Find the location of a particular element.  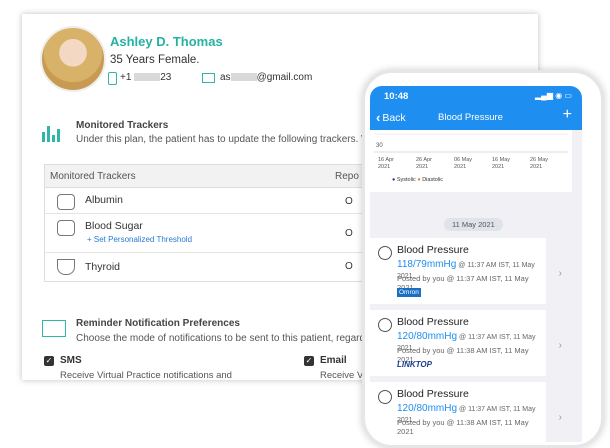

patient-email: as @gmail.com is located at coordinates (266, 77).